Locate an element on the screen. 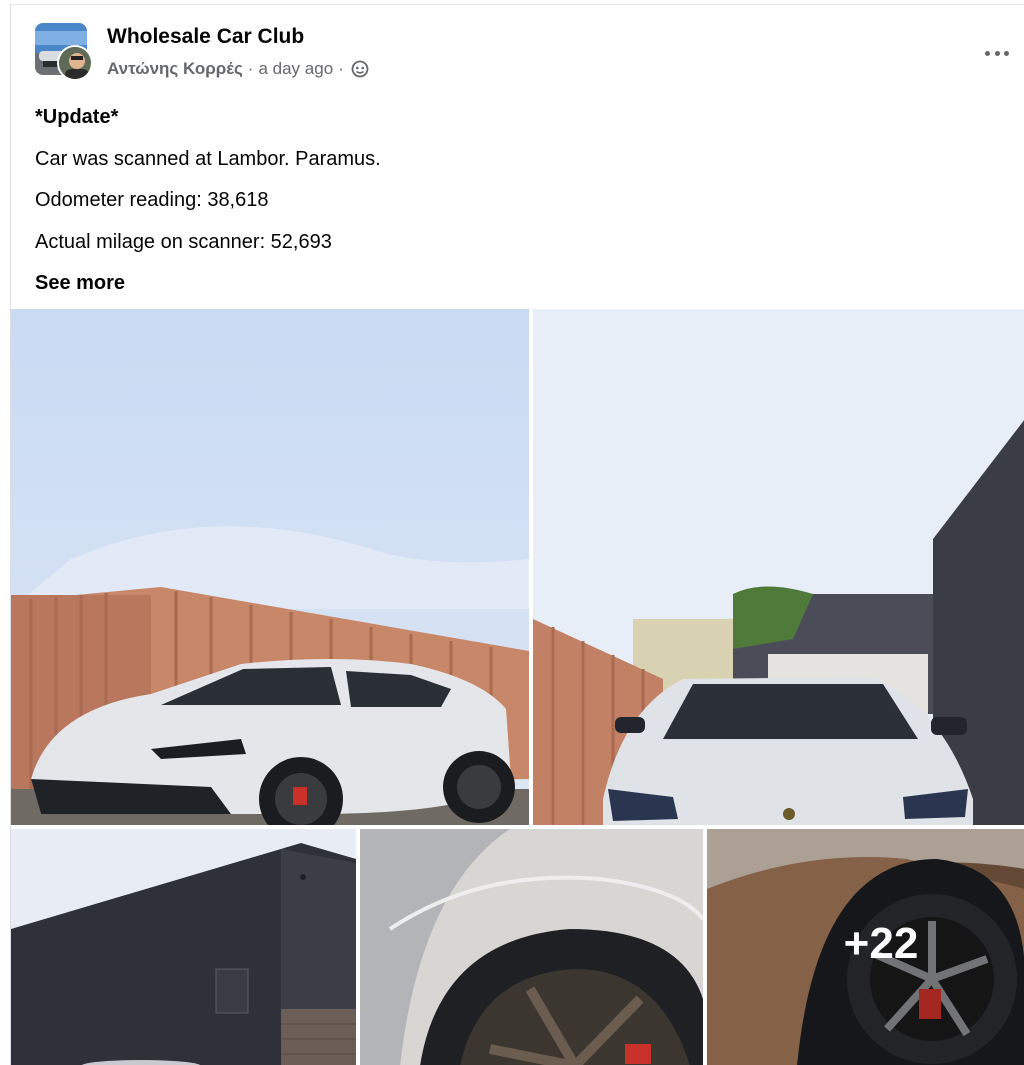 The width and height of the screenshot is (1024, 1065). see-more-link: See more is located at coordinates (519, 284).